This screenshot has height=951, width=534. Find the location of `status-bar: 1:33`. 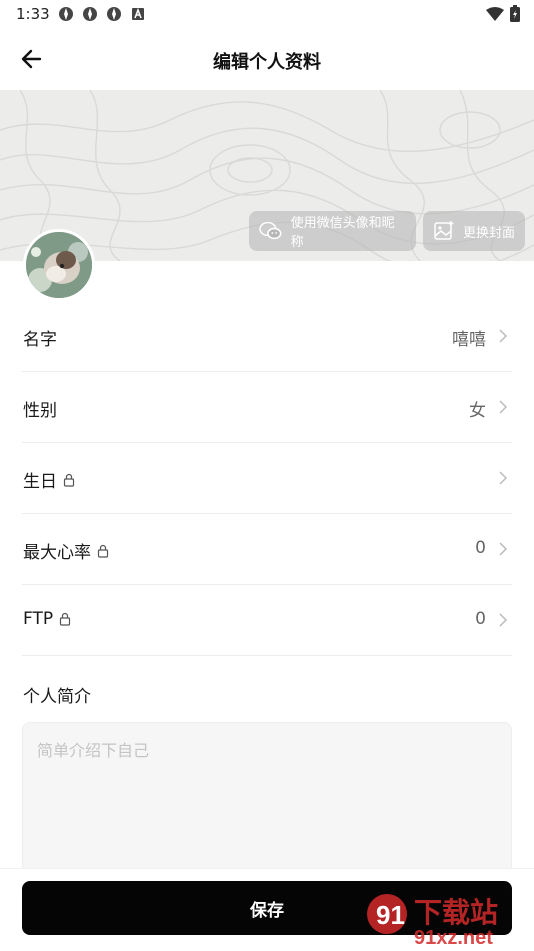

status-bar: 1:33 is located at coordinates (267, 14).